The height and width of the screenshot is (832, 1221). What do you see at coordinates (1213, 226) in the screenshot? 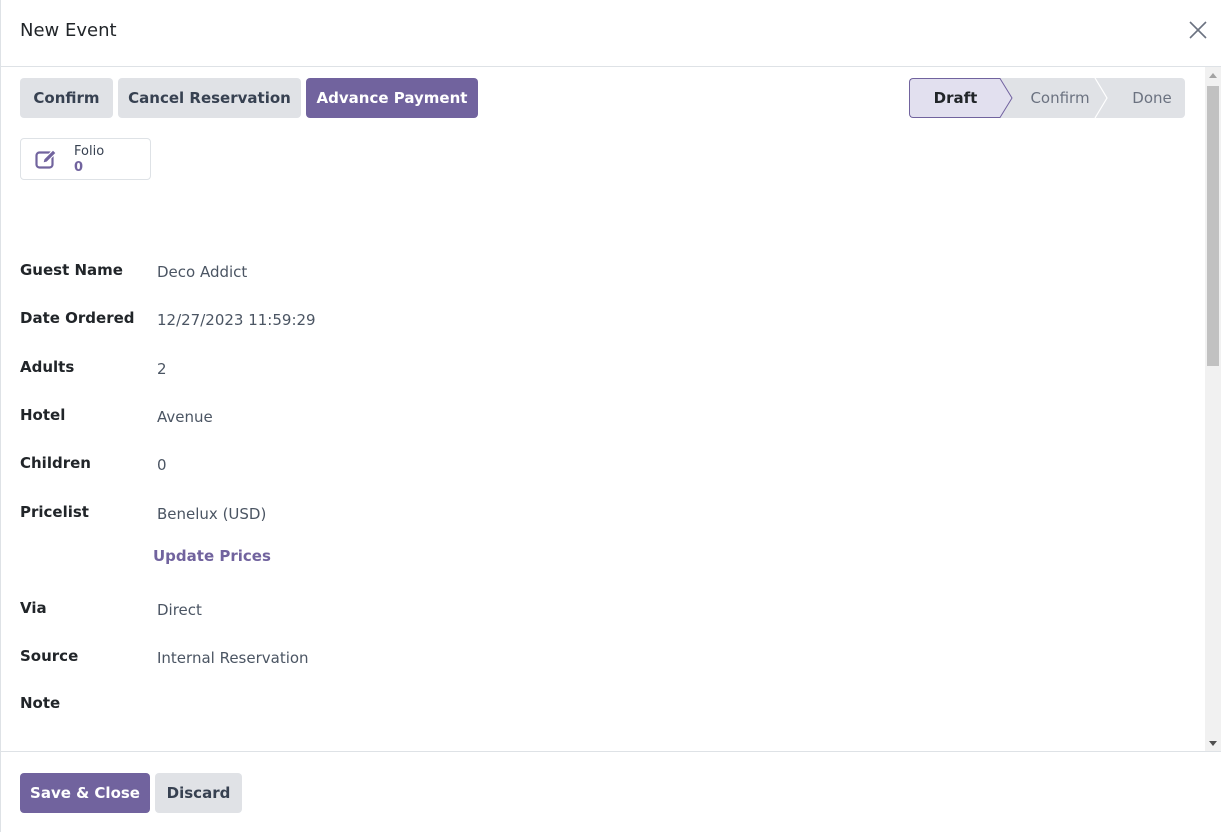
I see `scroll-thumb` at bounding box center [1213, 226].